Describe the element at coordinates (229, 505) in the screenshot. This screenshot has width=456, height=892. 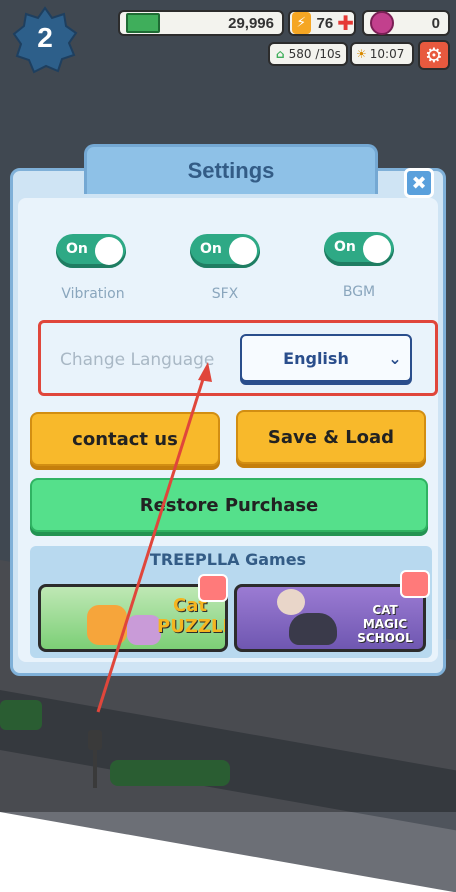
I see `restore-purchase-button: Restore Purchase` at that location.